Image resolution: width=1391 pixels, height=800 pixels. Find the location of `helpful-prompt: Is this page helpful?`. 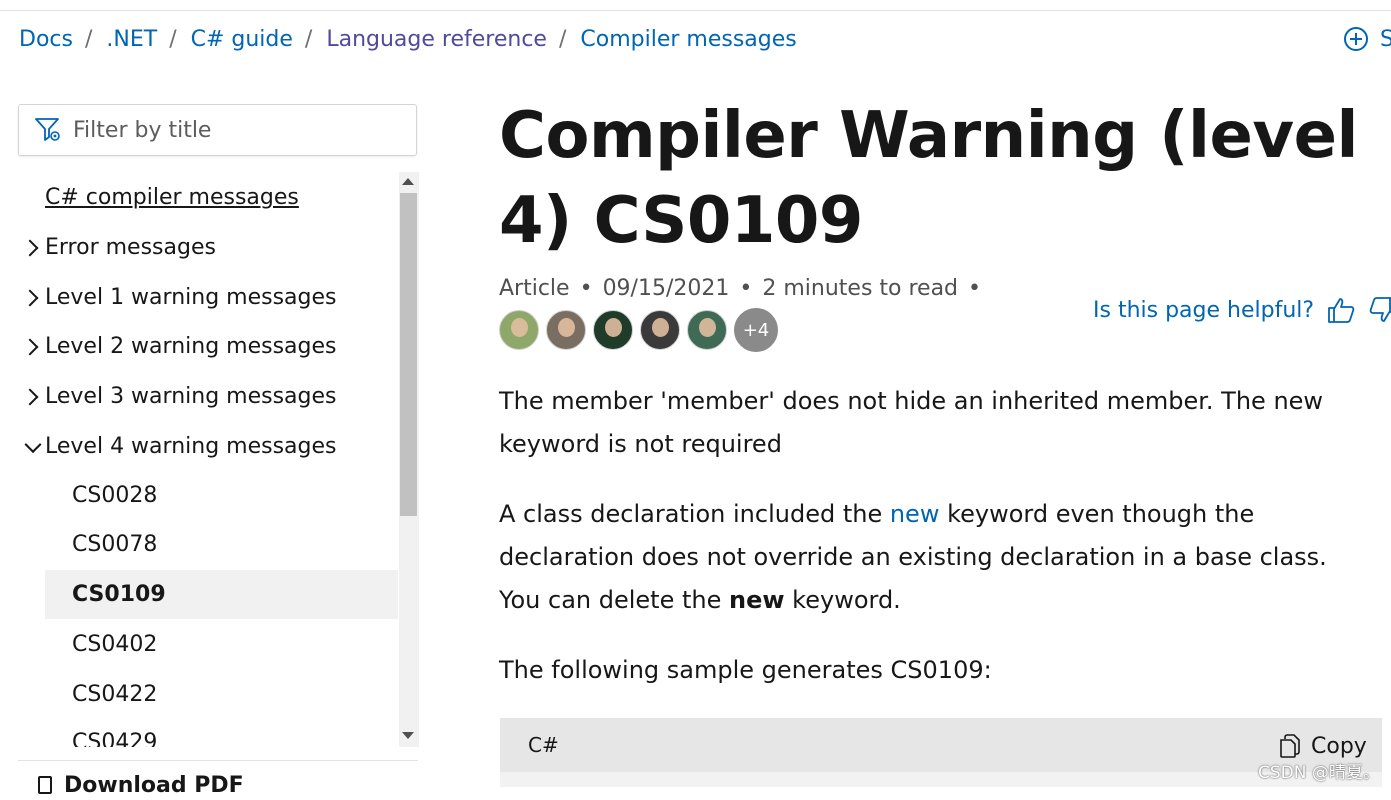

helpful-prompt: Is this page helpful? is located at coordinates (1204, 310).